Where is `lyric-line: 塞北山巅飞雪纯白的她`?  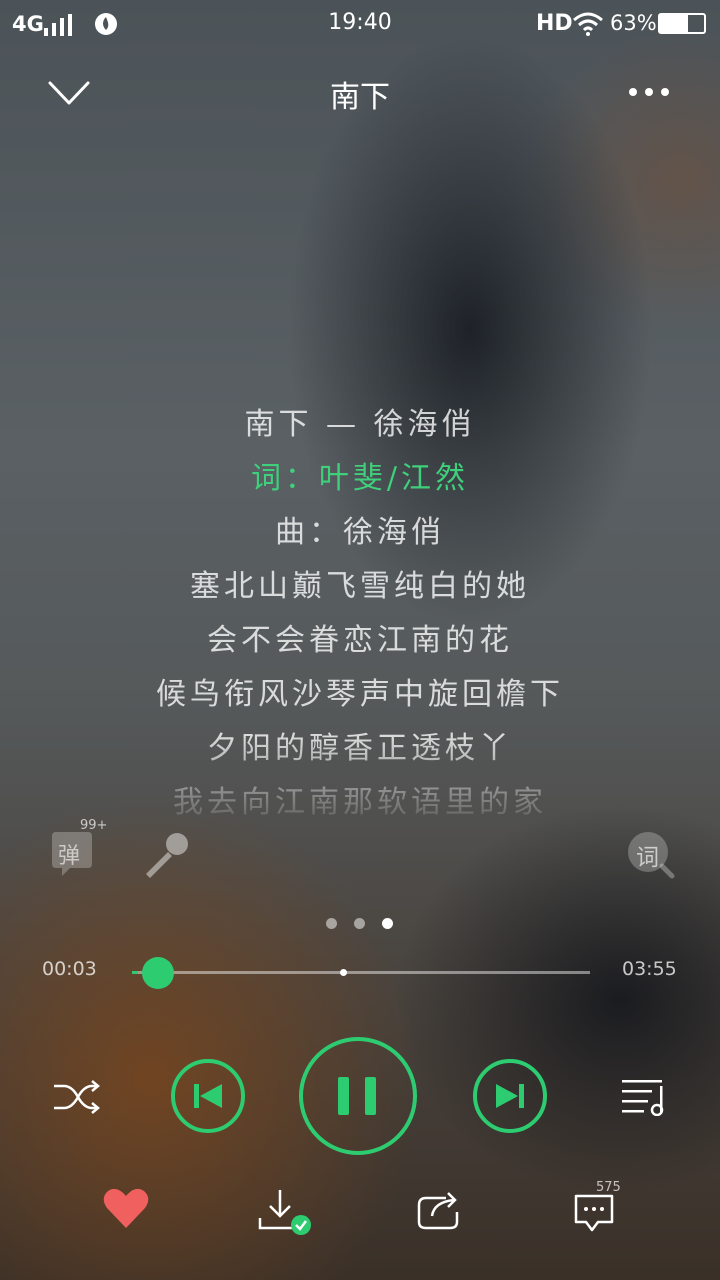
lyric-line: 塞北山巅飞雪纯白的她 is located at coordinates (360, 586).